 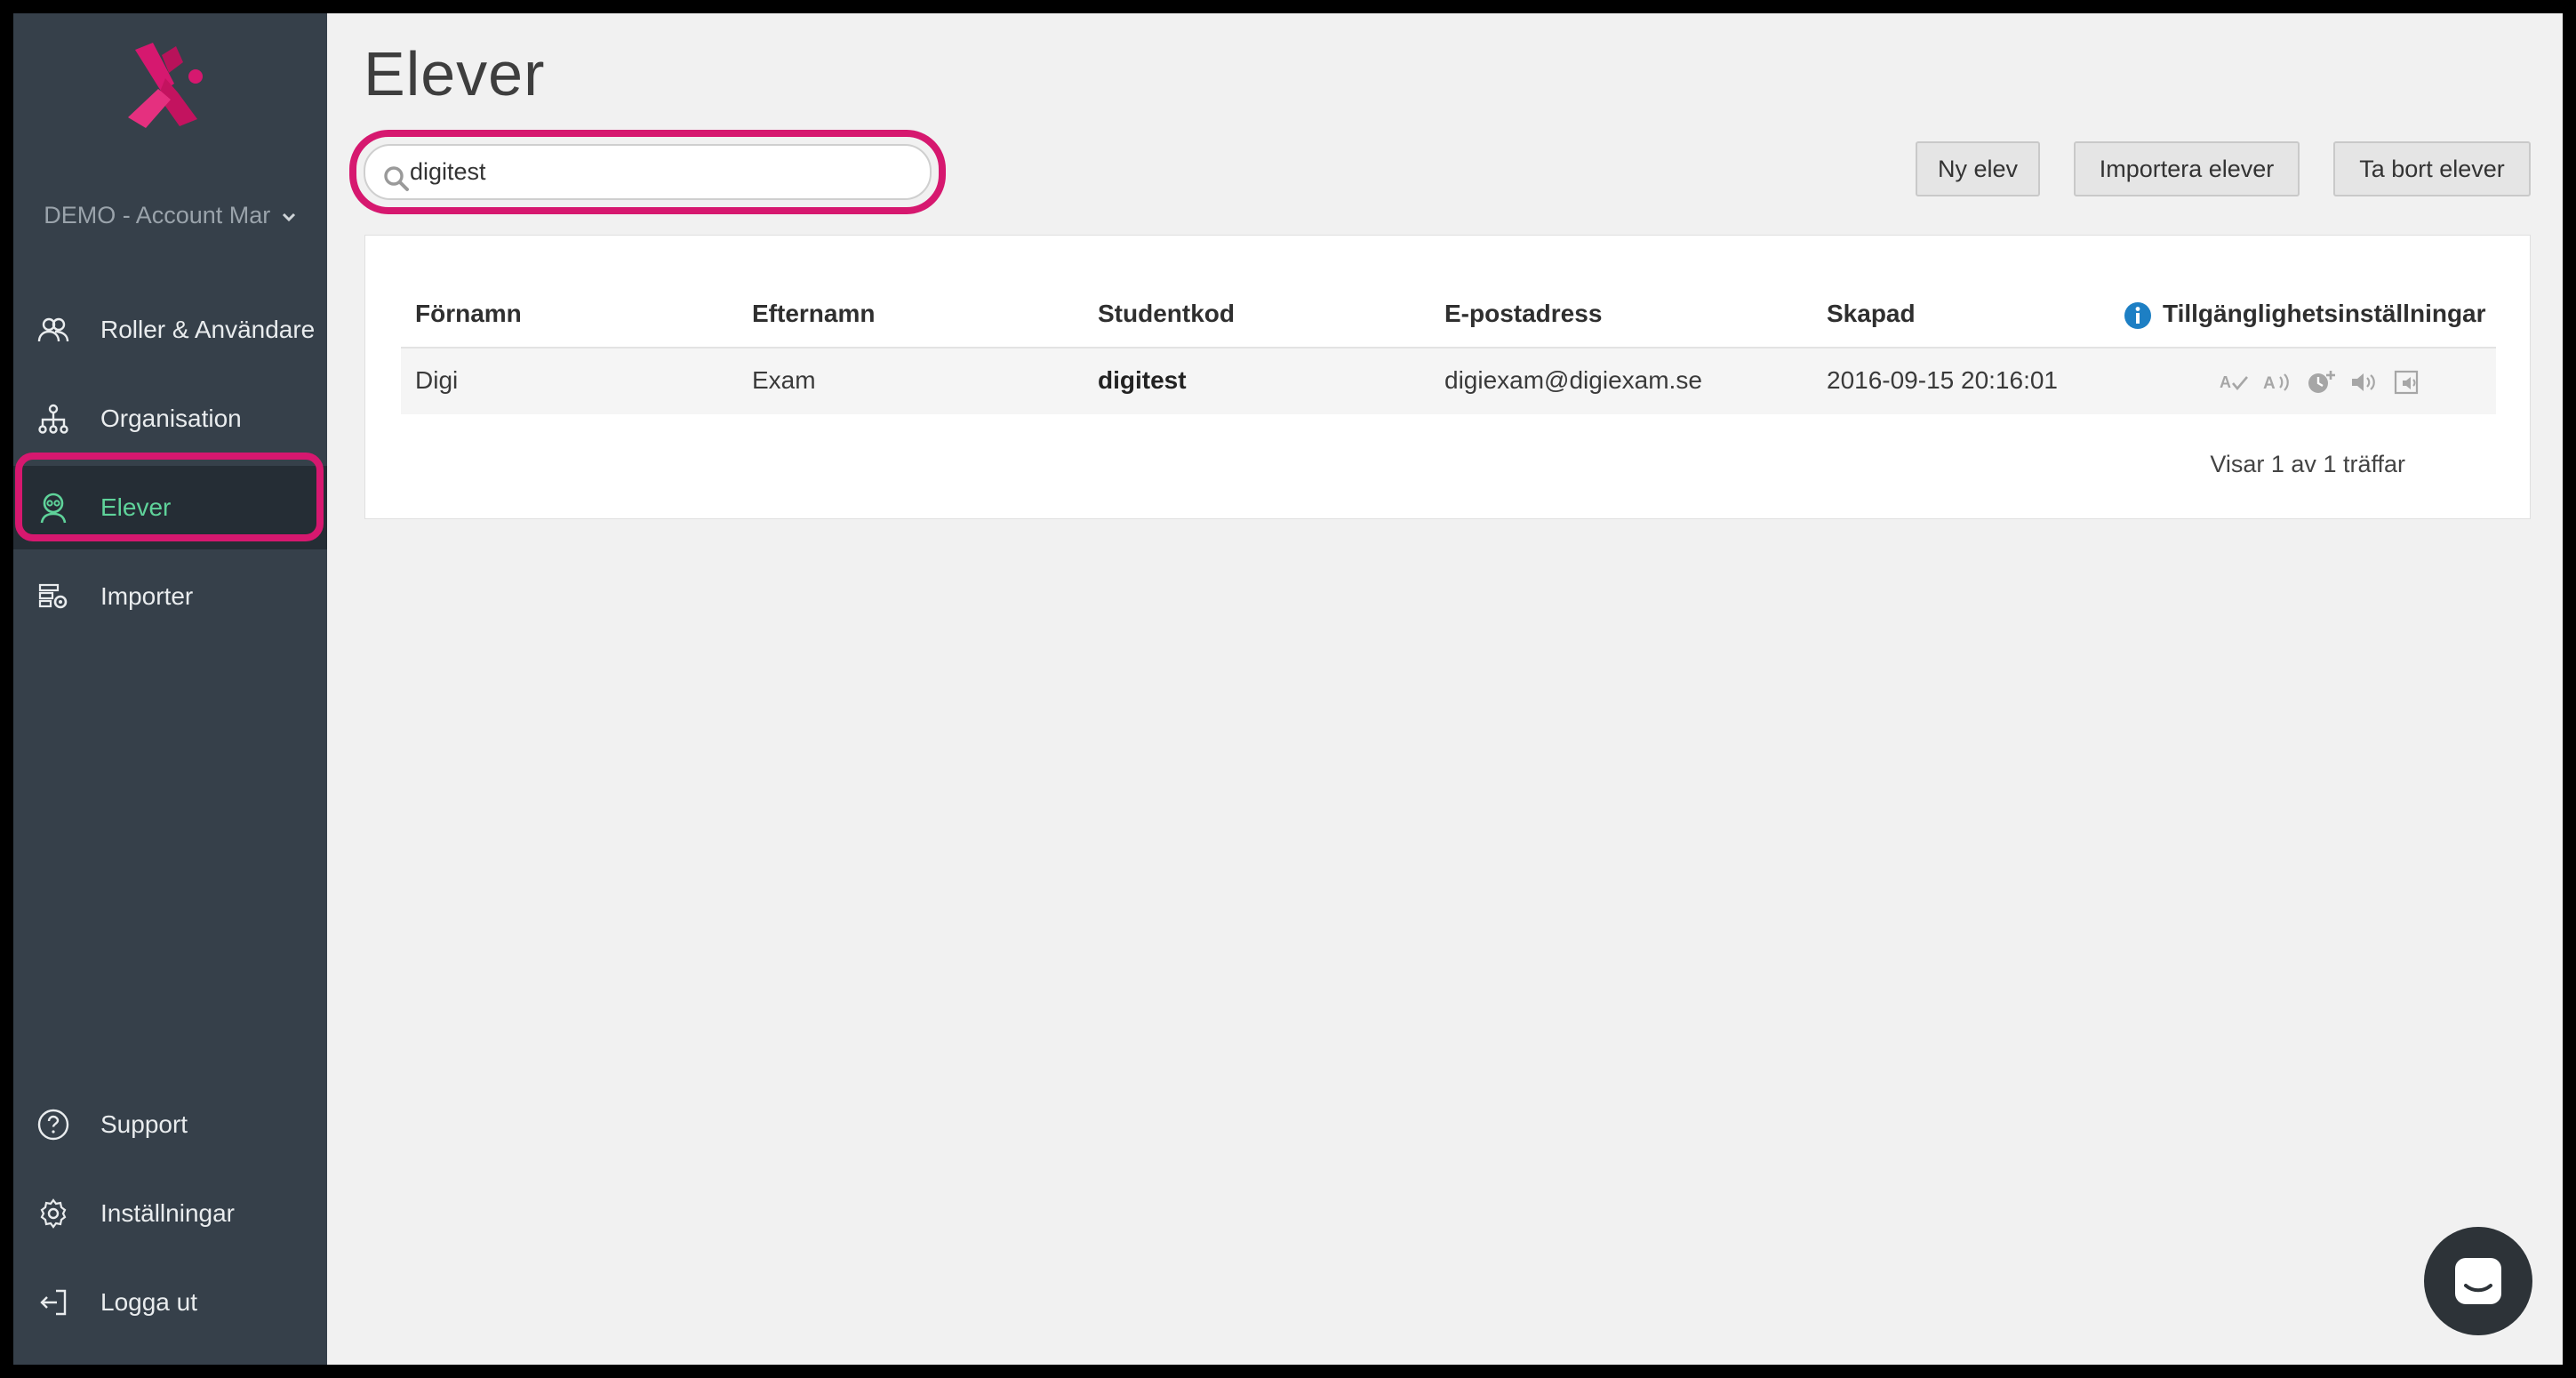 What do you see at coordinates (2365, 382) in the screenshot?
I see `audio-icon` at bounding box center [2365, 382].